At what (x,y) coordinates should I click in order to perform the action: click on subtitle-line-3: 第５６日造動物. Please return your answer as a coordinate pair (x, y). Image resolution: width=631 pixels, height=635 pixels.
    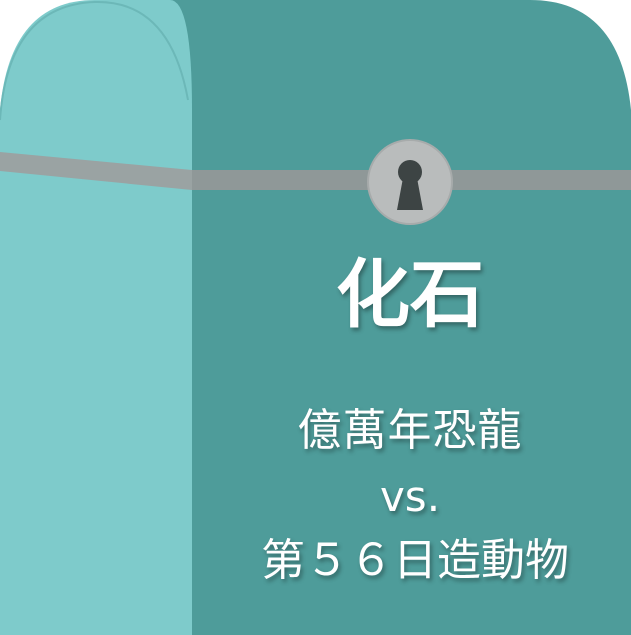
    Looking at the image, I should click on (415, 560).